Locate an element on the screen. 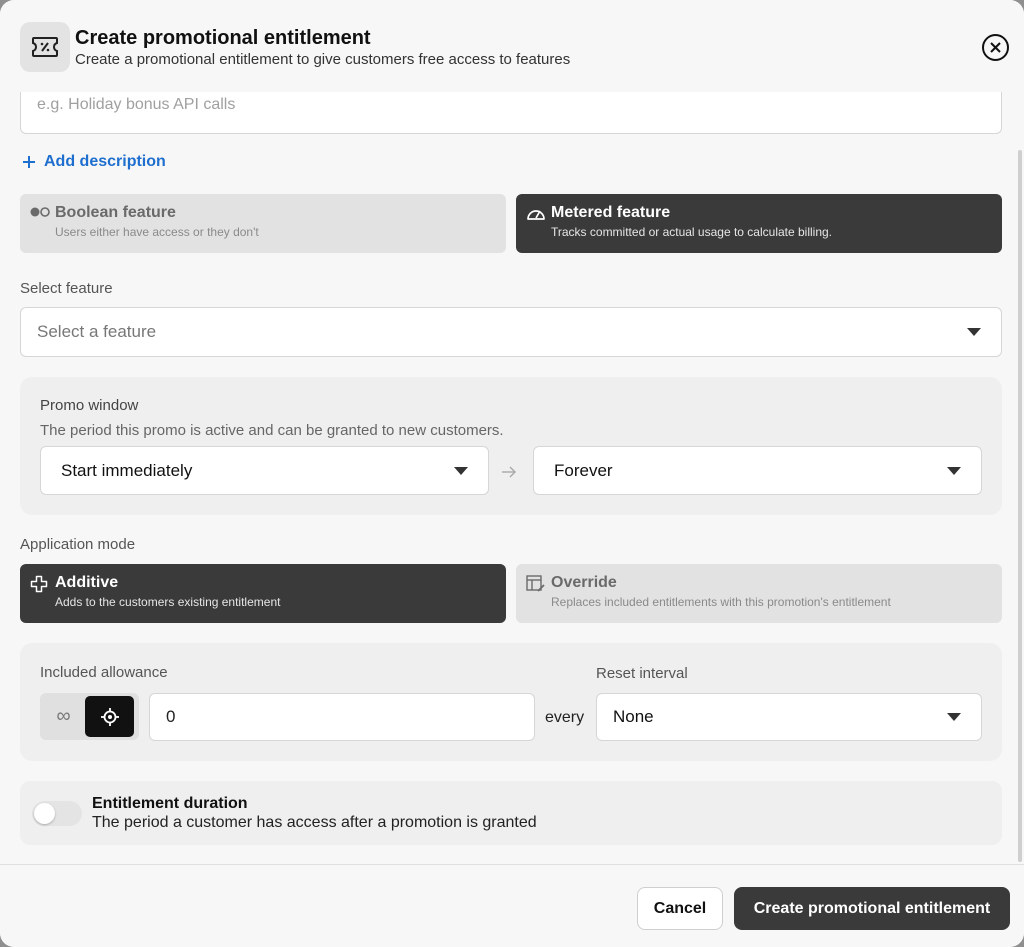 Image resolution: width=1024 pixels, height=947 pixels. promo-window-title: Promo window is located at coordinates (89, 405).